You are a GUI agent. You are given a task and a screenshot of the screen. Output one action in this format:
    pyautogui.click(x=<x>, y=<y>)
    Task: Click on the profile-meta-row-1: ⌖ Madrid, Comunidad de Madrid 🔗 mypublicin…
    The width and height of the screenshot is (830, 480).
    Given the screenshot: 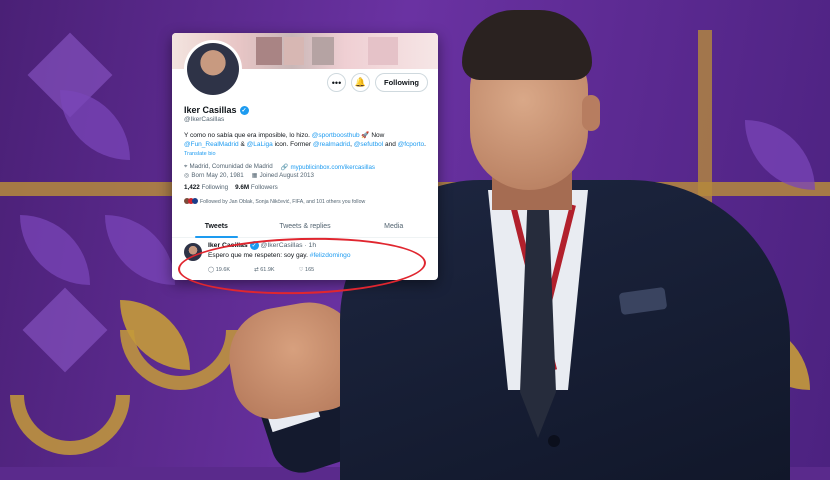 What is the action you would take?
    pyautogui.click(x=279, y=167)
    